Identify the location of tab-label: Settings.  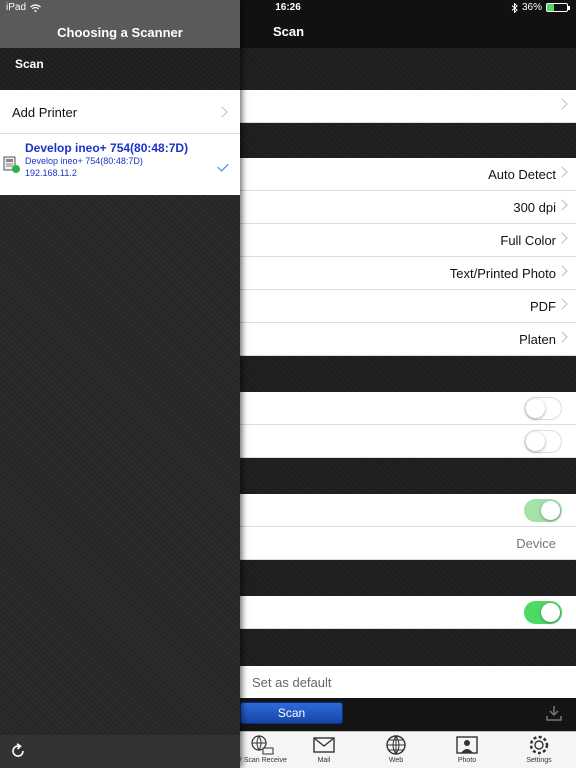
(539, 760).